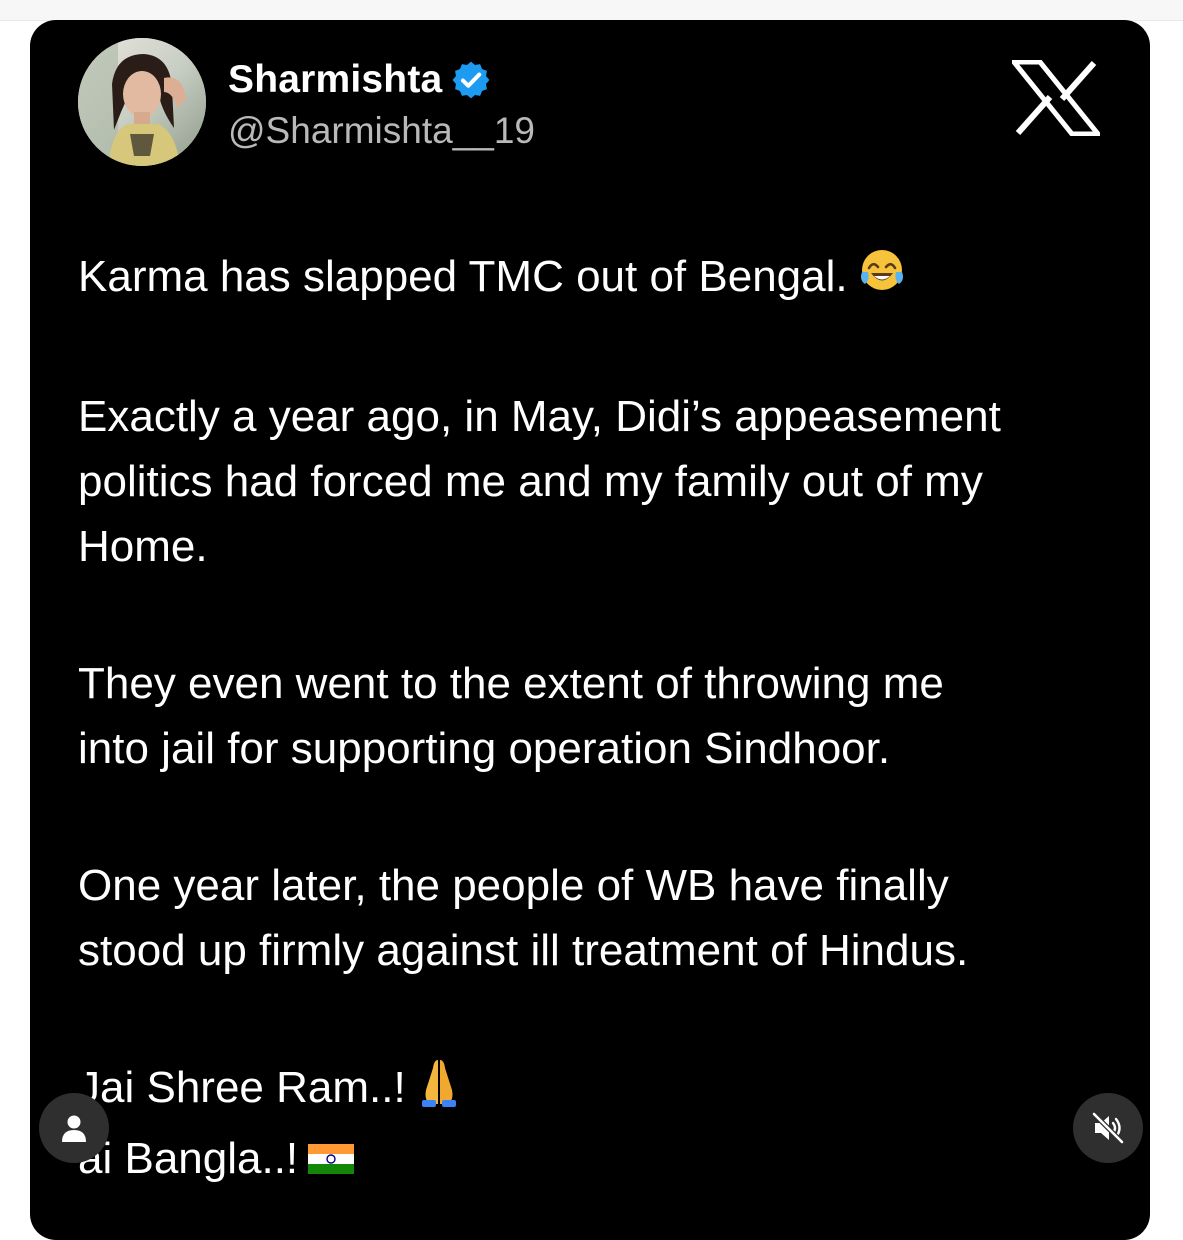  Describe the element at coordinates (1056, 98) in the screenshot. I see `x-logo-icon` at that location.